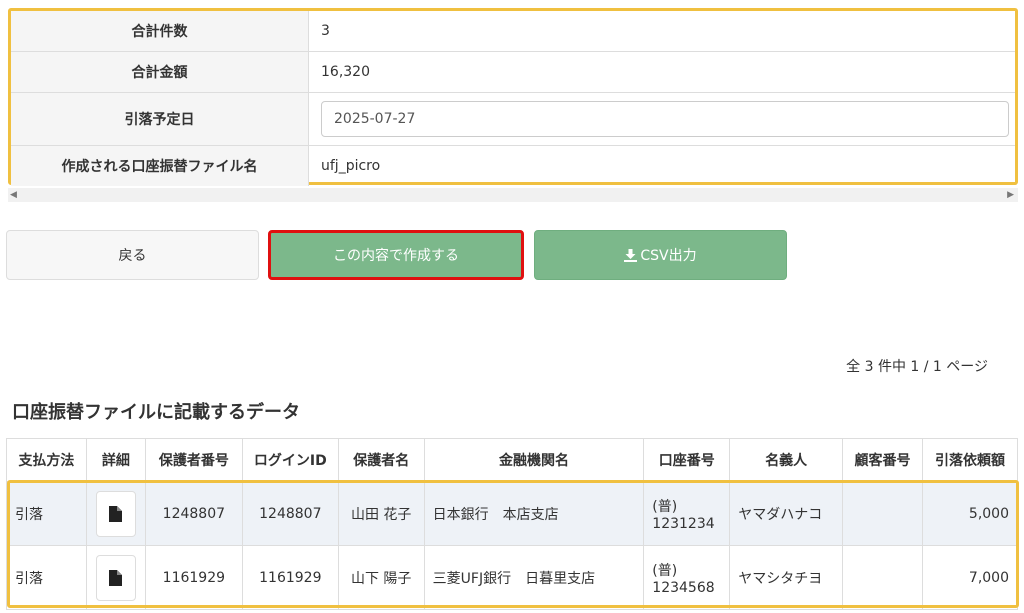 This screenshot has height=613, width=1024. Describe the element at coordinates (381, 513) in the screenshot. I see `guardian-name-cell: 山田 花子` at that location.